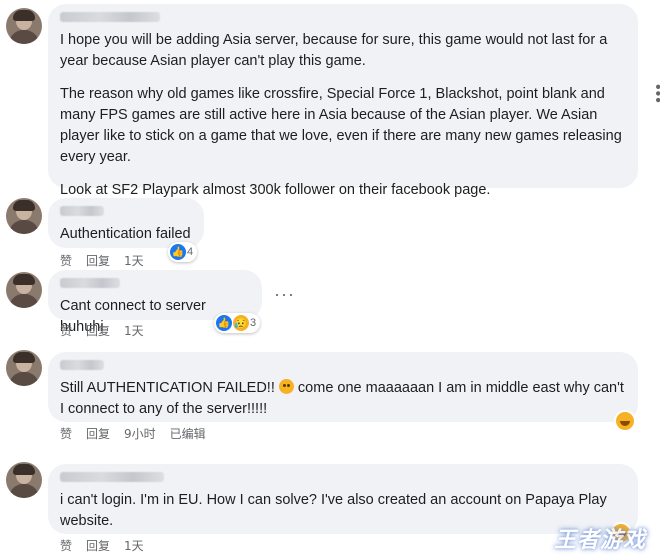 Image resolution: width=660 pixels, height=560 pixels. I want to click on comment-actions: 赞 回复 9小时 已编辑, so click(133, 433).